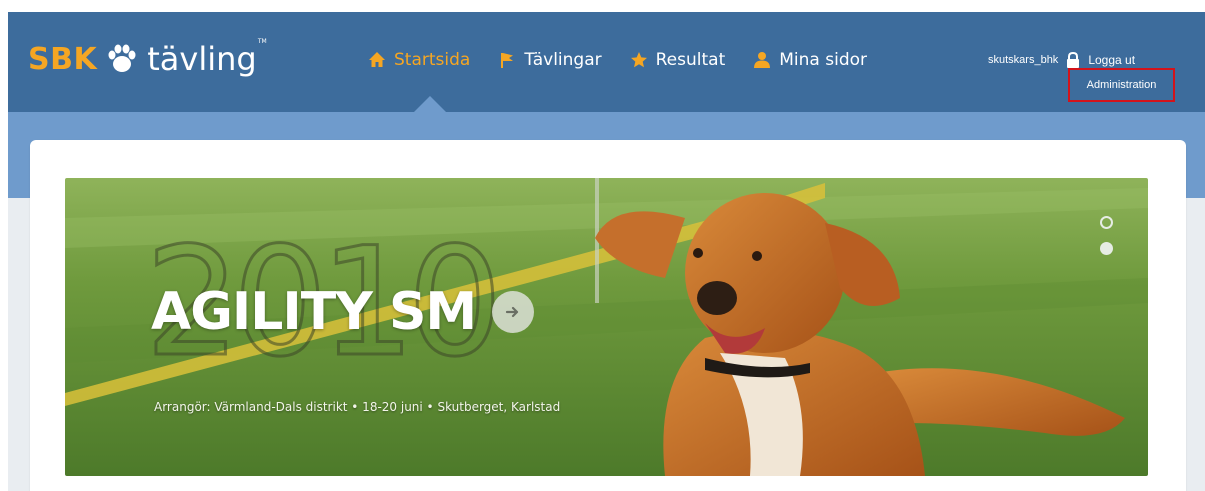 This screenshot has height=491, width=1205. What do you see at coordinates (1061, 60) in the screenshot?
I see `user-area: skutskars_bhk Logga ut` at bounding box center [1061, 60].